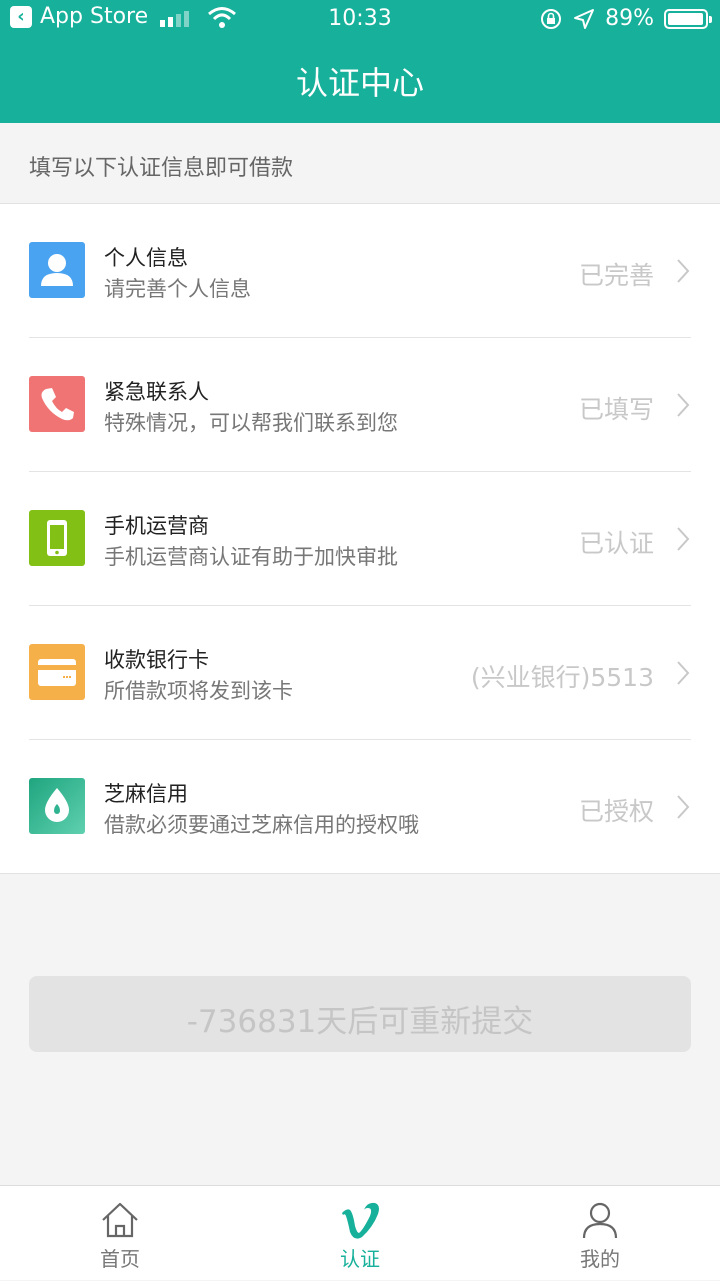  What do you see at coordinates (120, 1259) in the screenshot?
I see `tab-label: 首页` at bounding box center [120, 1259].